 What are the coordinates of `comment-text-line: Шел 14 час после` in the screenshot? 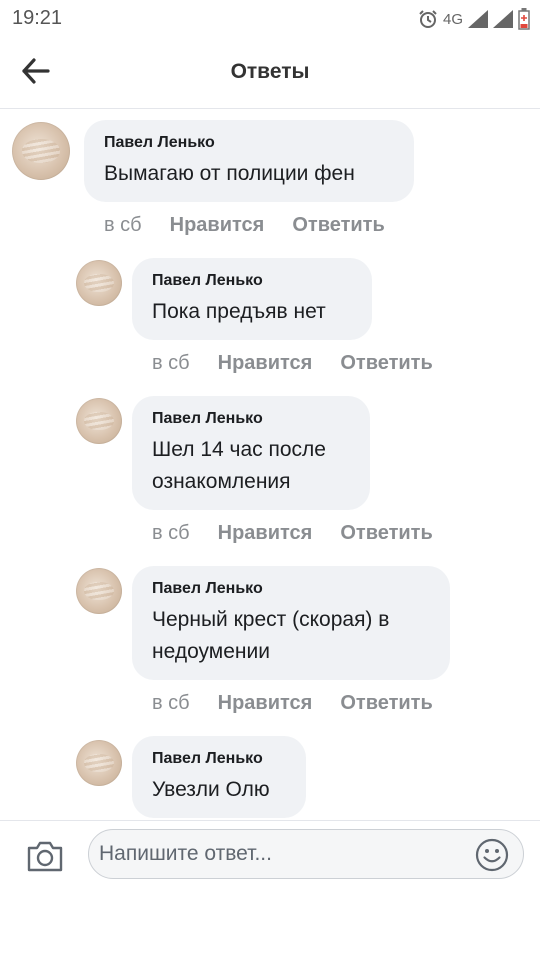 It's located at (239, 449).